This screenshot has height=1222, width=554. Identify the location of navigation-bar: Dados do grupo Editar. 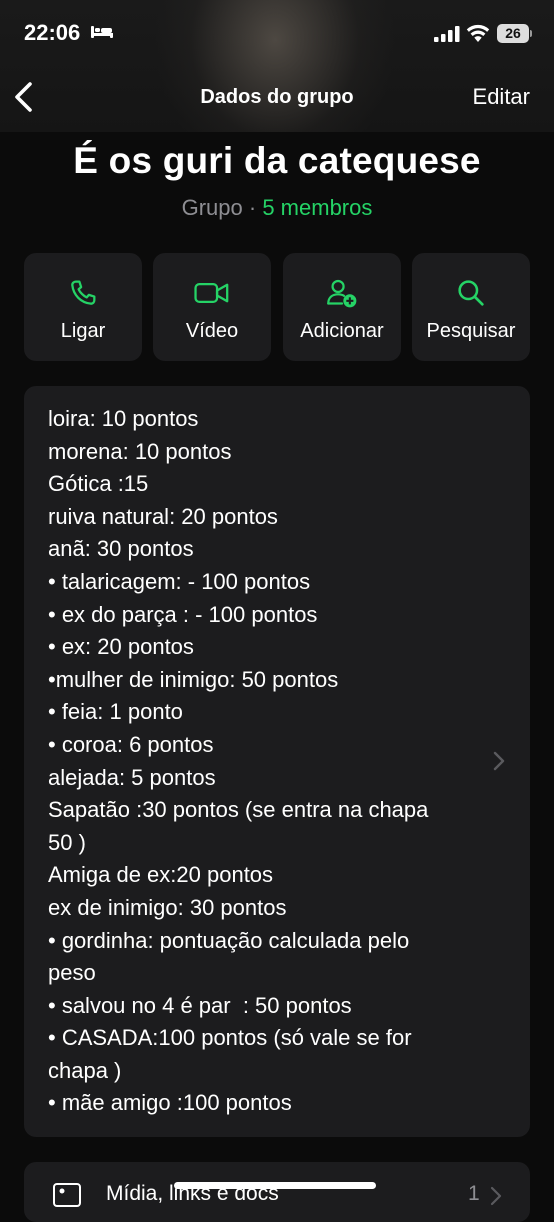
(277, 97).